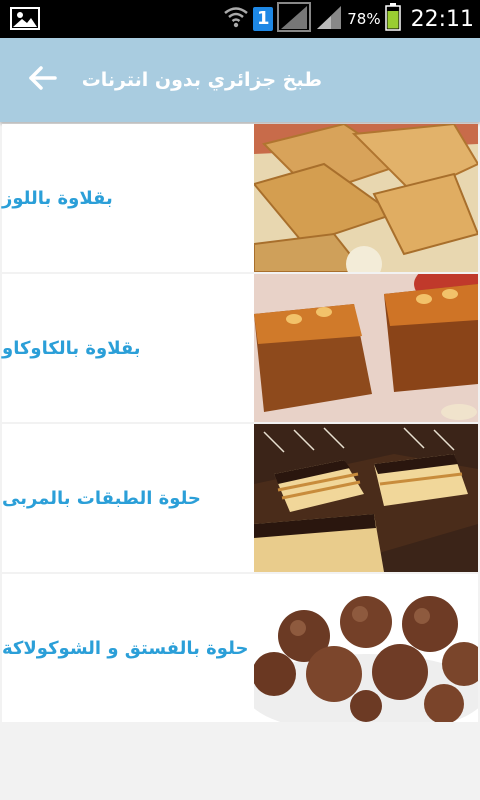 This screenshot has width=480, height=800. Describe the element at coordinates (329, 19) in the screenshot. I see `signal-icon` at that location.